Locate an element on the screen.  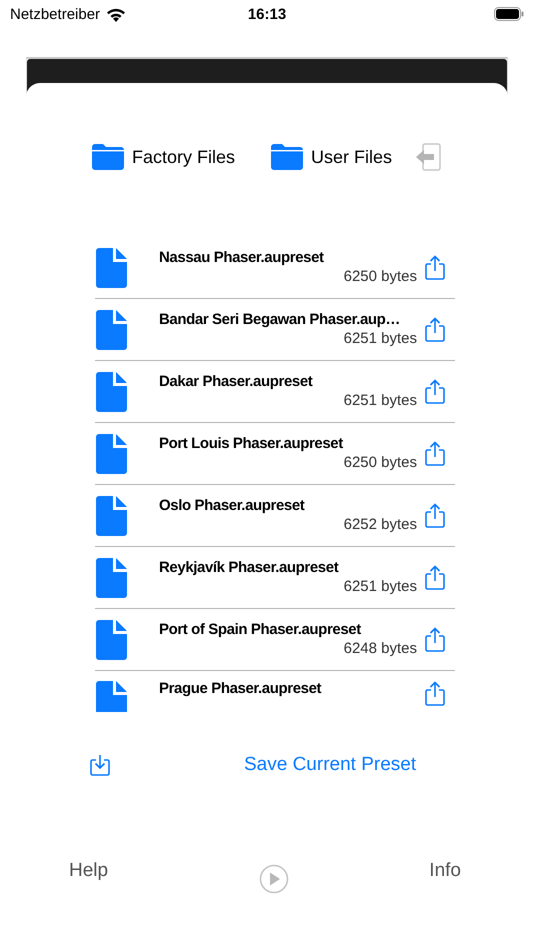
help-button: Help is located at coordinates (88, 871).